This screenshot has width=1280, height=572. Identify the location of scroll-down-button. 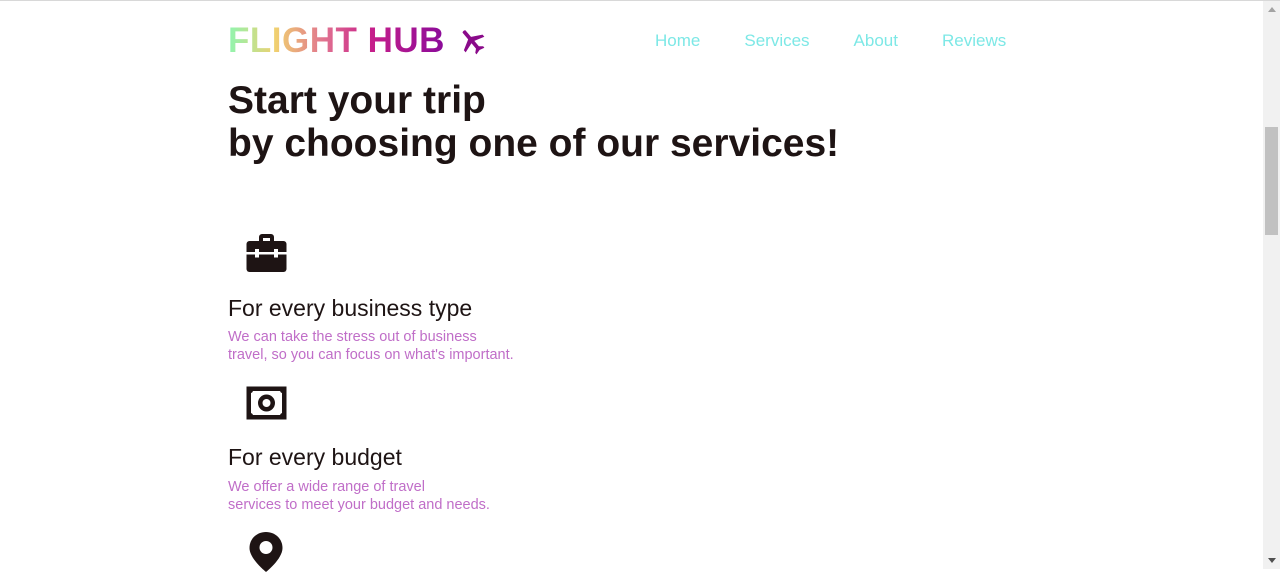
(1271, 560).